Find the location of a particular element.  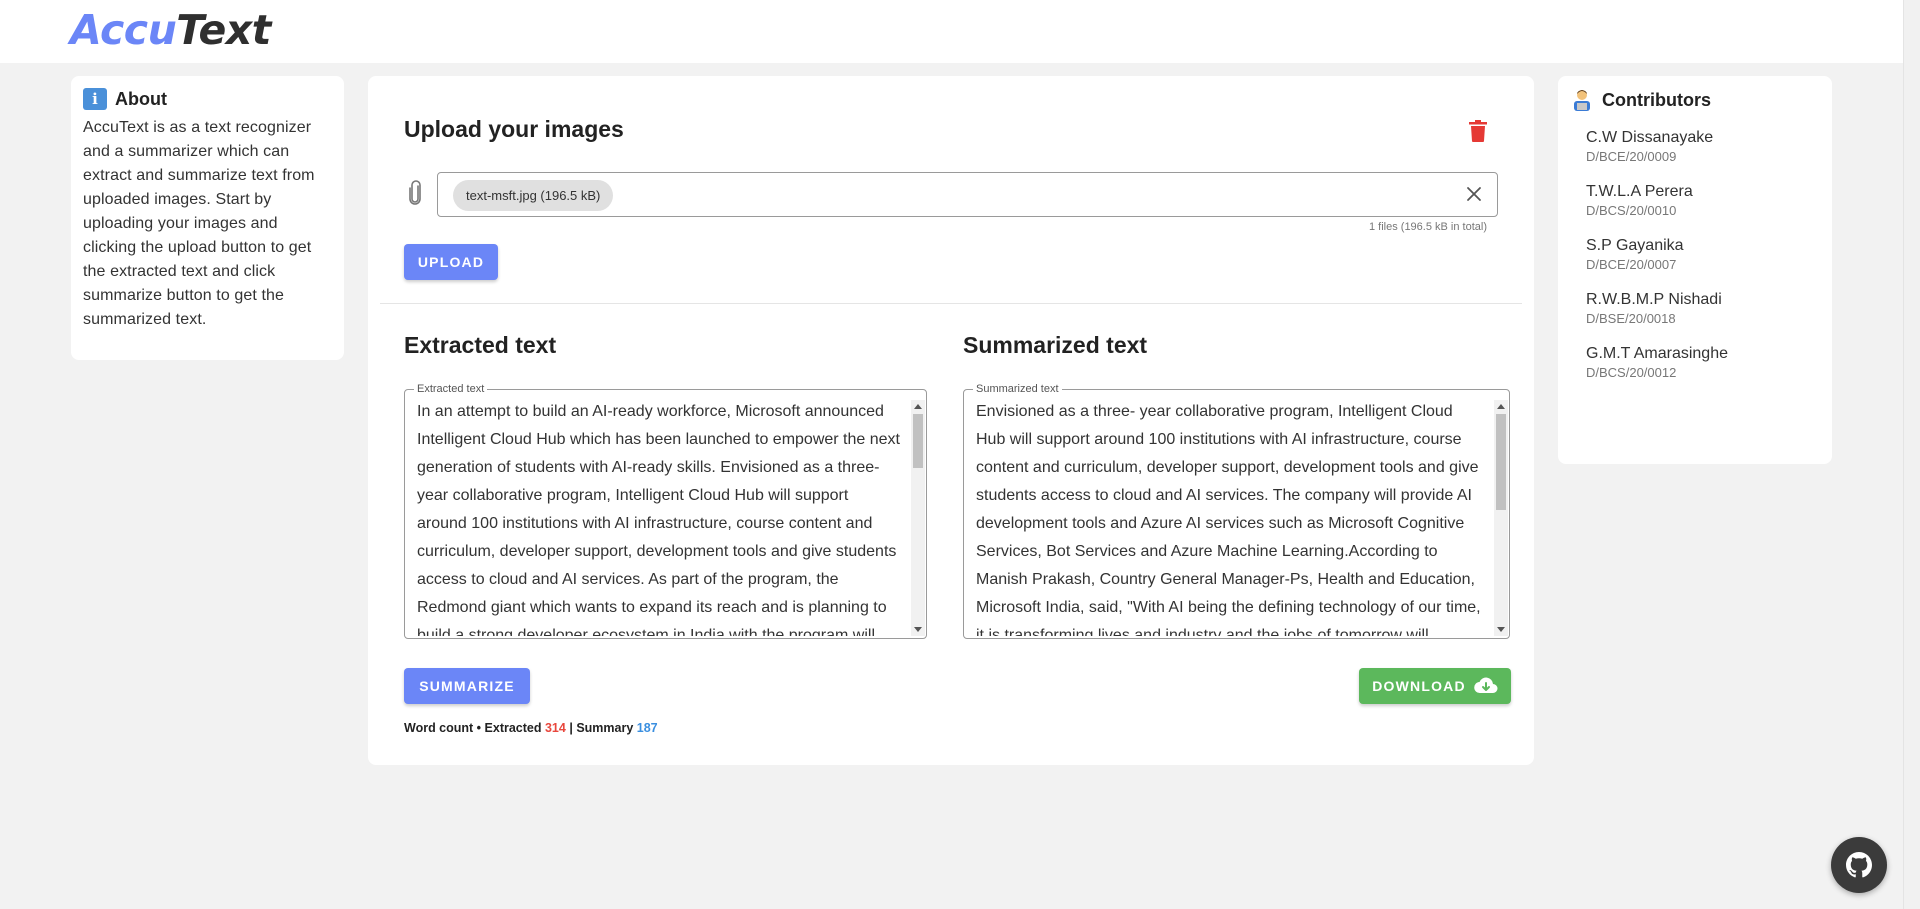

close-icon is located at coordinates (1474, 194).